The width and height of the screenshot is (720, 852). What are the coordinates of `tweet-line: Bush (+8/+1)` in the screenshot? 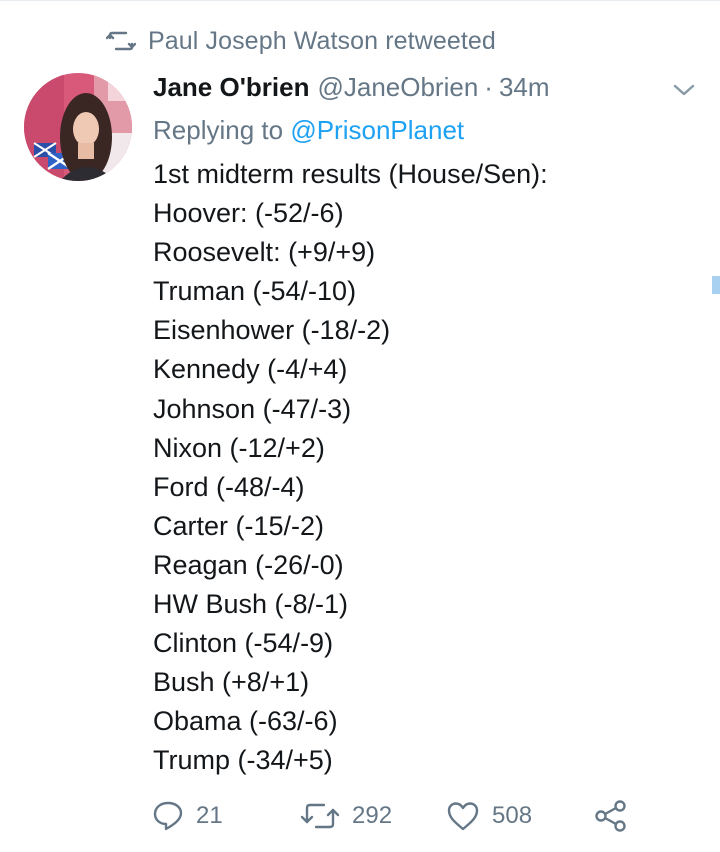 It's located at (231, 682).